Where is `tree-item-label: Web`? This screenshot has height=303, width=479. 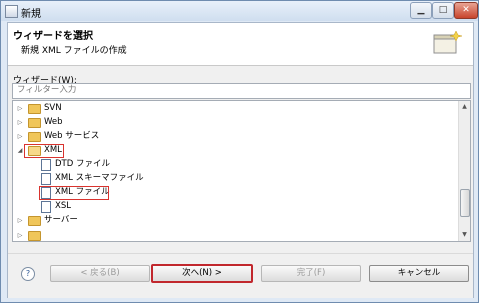 tree-item-label: Web is located at coordinates (53, 122).